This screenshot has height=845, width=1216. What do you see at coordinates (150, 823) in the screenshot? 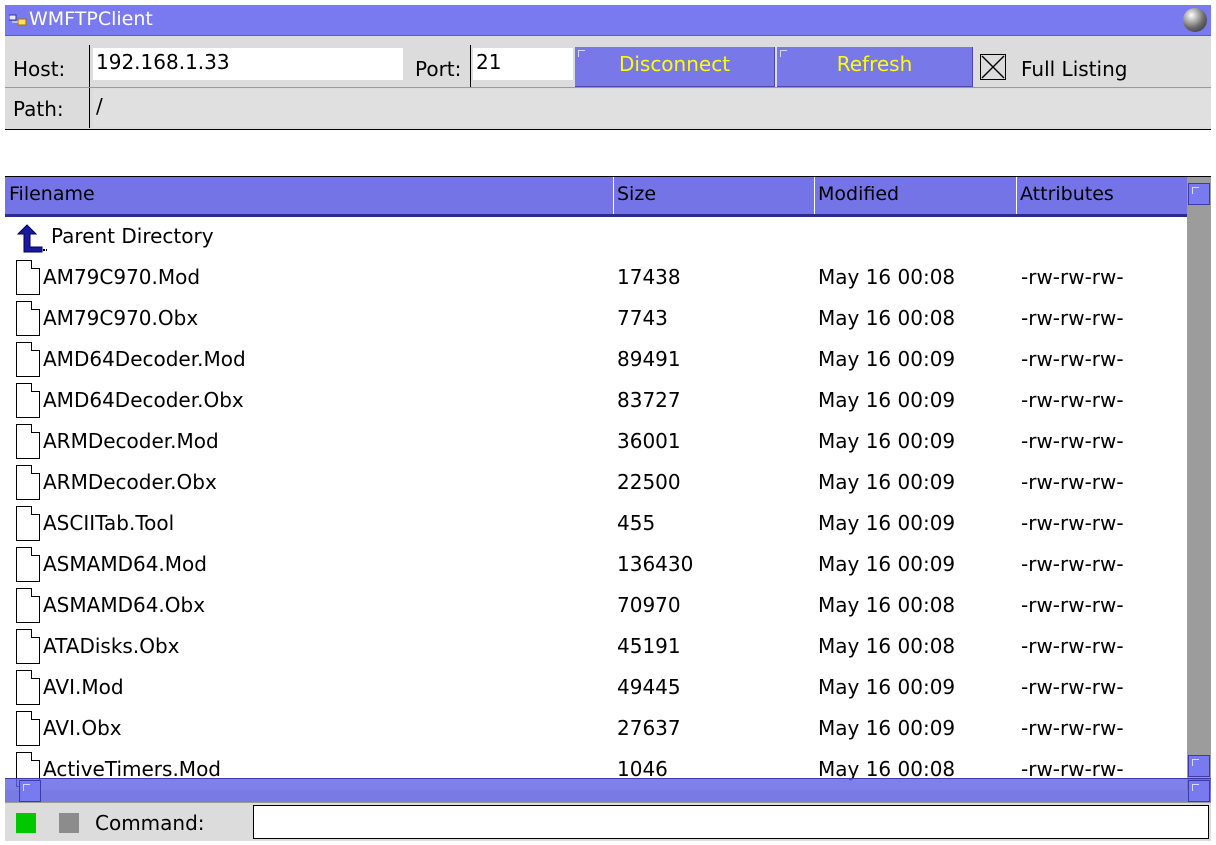
I see `command-label: Command:` at bounding box center [150, 823].